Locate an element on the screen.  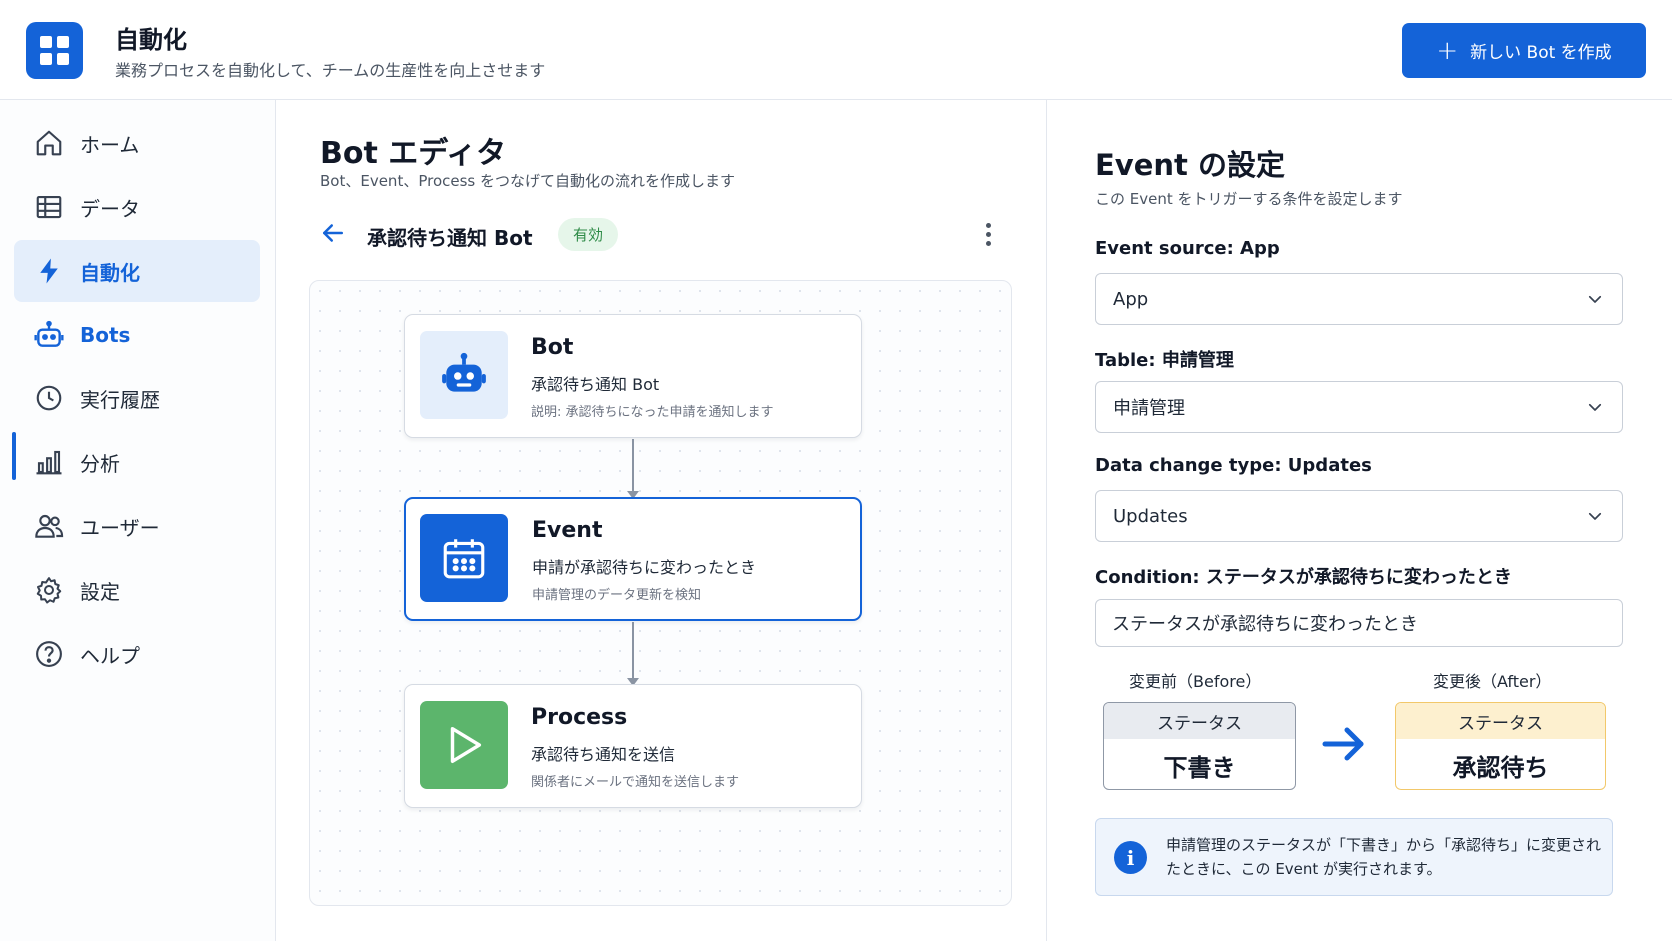
panel-title: Event の設定 is located at coordinates (1190, 165).